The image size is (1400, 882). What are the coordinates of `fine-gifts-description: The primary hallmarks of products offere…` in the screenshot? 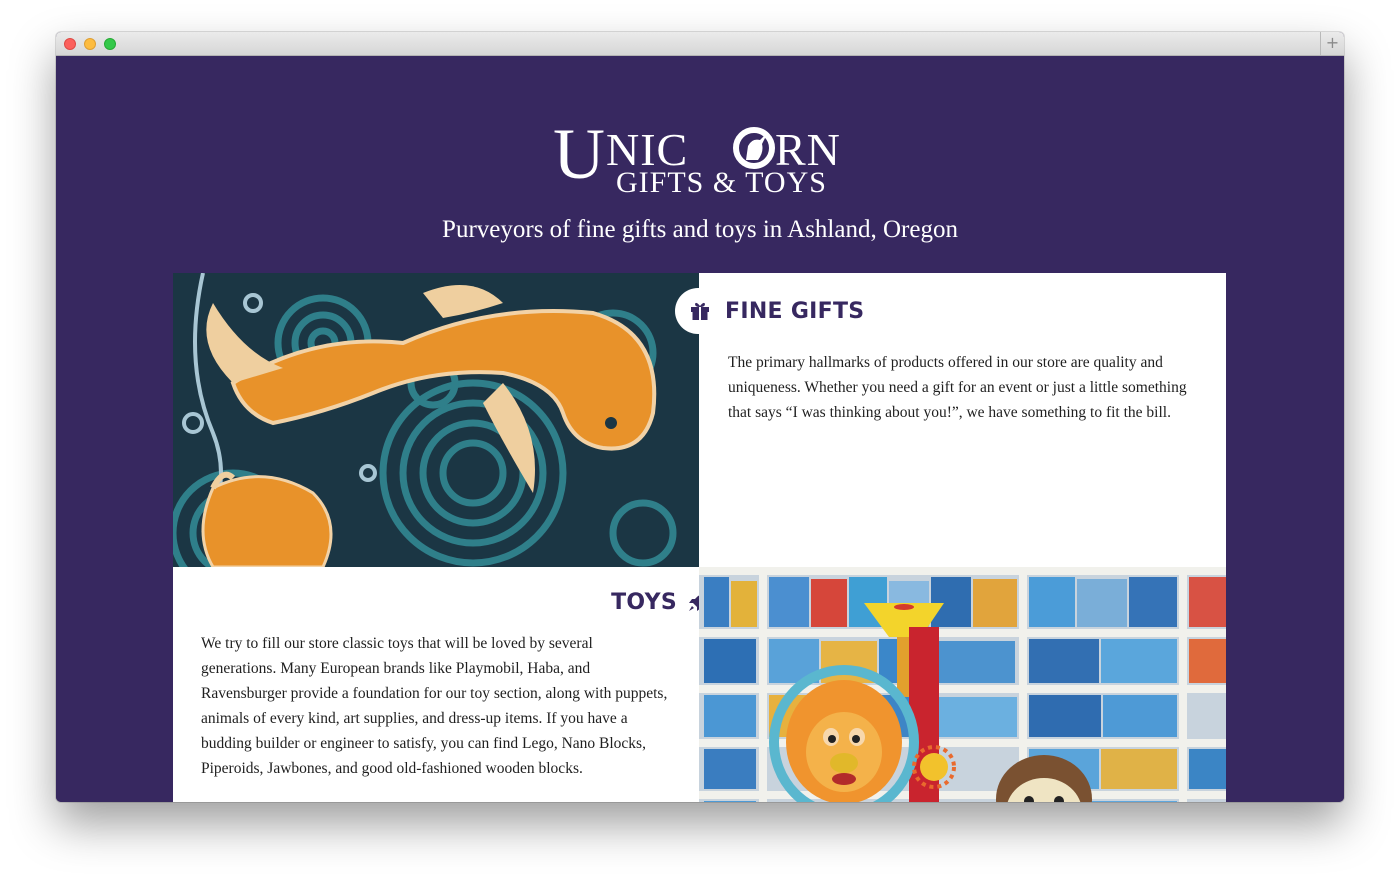 It's located at (957, 387).